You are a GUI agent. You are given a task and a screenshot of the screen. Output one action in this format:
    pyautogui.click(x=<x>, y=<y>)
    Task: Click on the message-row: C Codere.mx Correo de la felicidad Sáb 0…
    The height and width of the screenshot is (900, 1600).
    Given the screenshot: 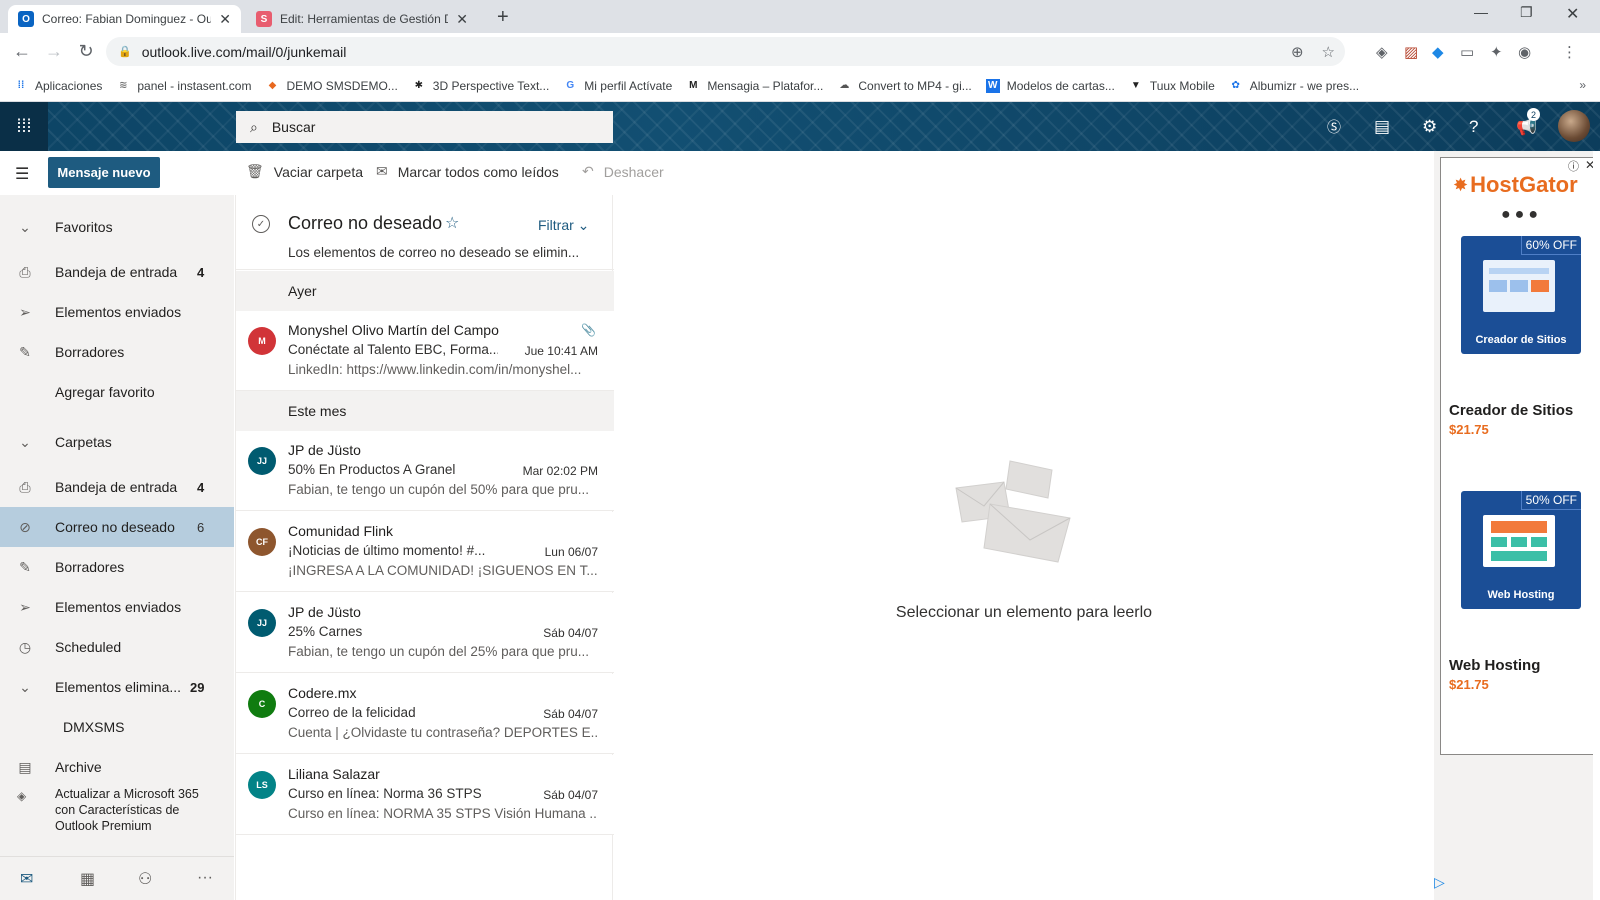 What is the action you would take?
    pyautogui.click(x=425, y=714)
    